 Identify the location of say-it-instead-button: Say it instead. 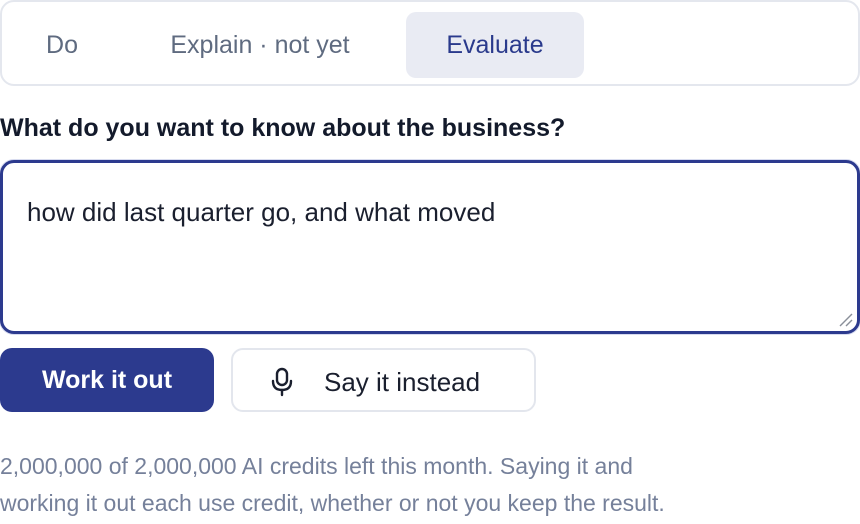
(383, 380).